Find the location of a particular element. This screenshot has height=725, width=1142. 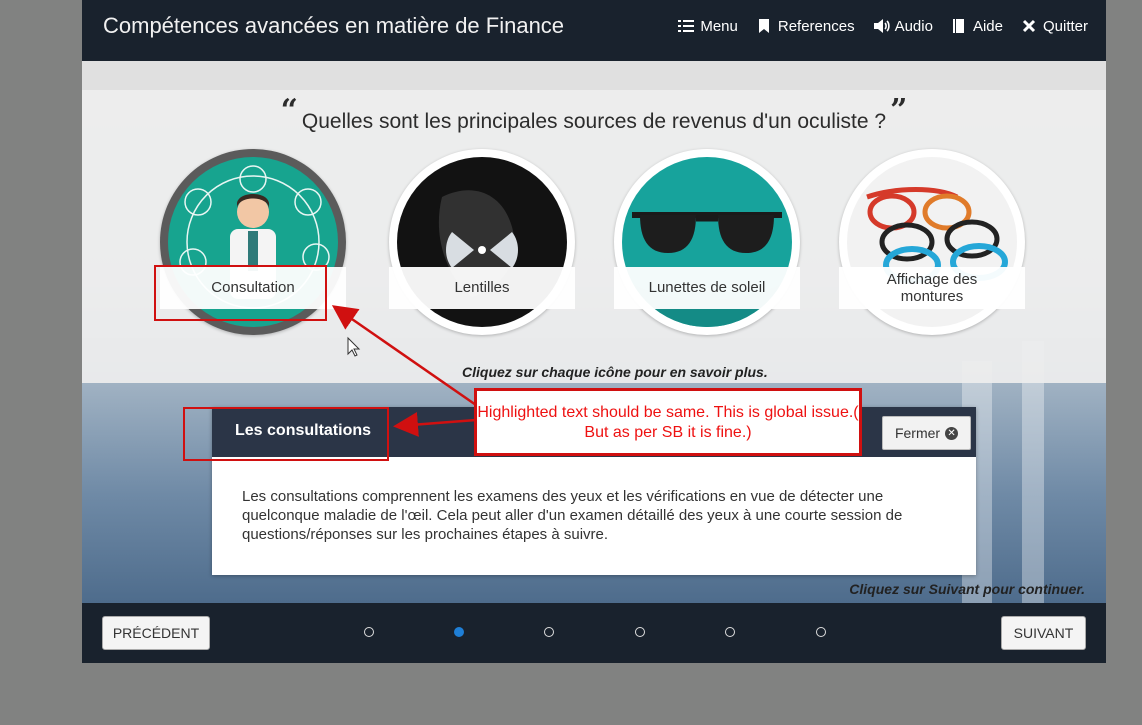

page-dot-current is located at coordinates (459, 632).